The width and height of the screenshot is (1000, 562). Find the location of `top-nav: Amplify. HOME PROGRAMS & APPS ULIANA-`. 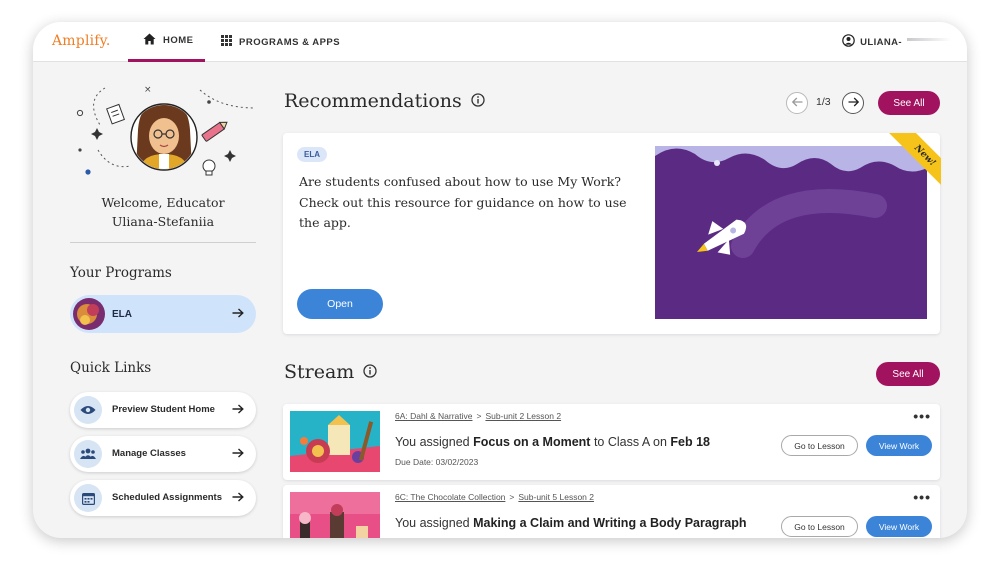

top-nav: Amplify. HOME PROGRAMS & APPS ULIANA- is located at coordinates (500, 42).